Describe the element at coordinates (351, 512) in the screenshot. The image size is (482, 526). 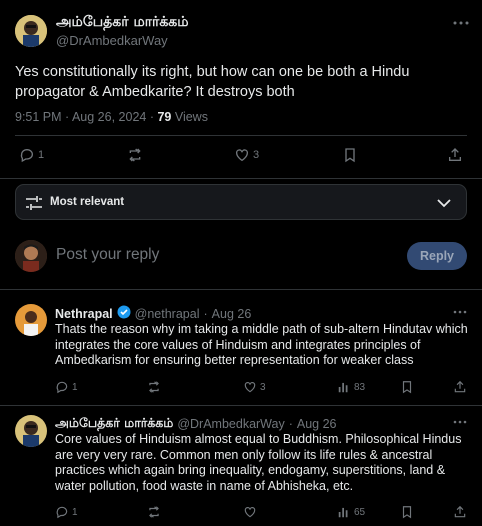
I see `views-button: 65` at that location.